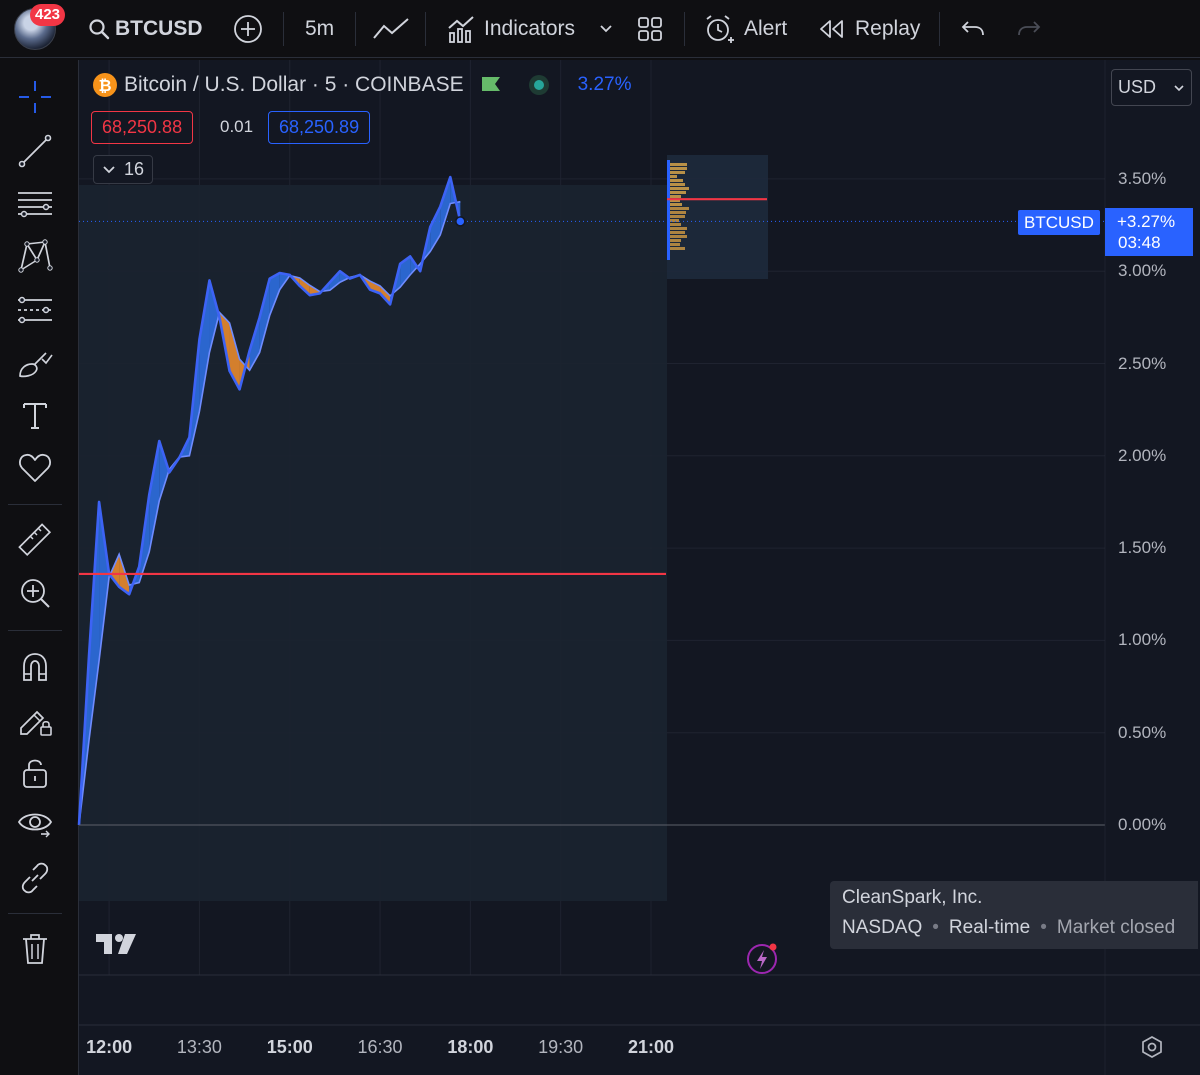 The height and width of the screenshot is (1075, 1200). I want to click on price-scale-label: 3.50%, so click(1142, 178).